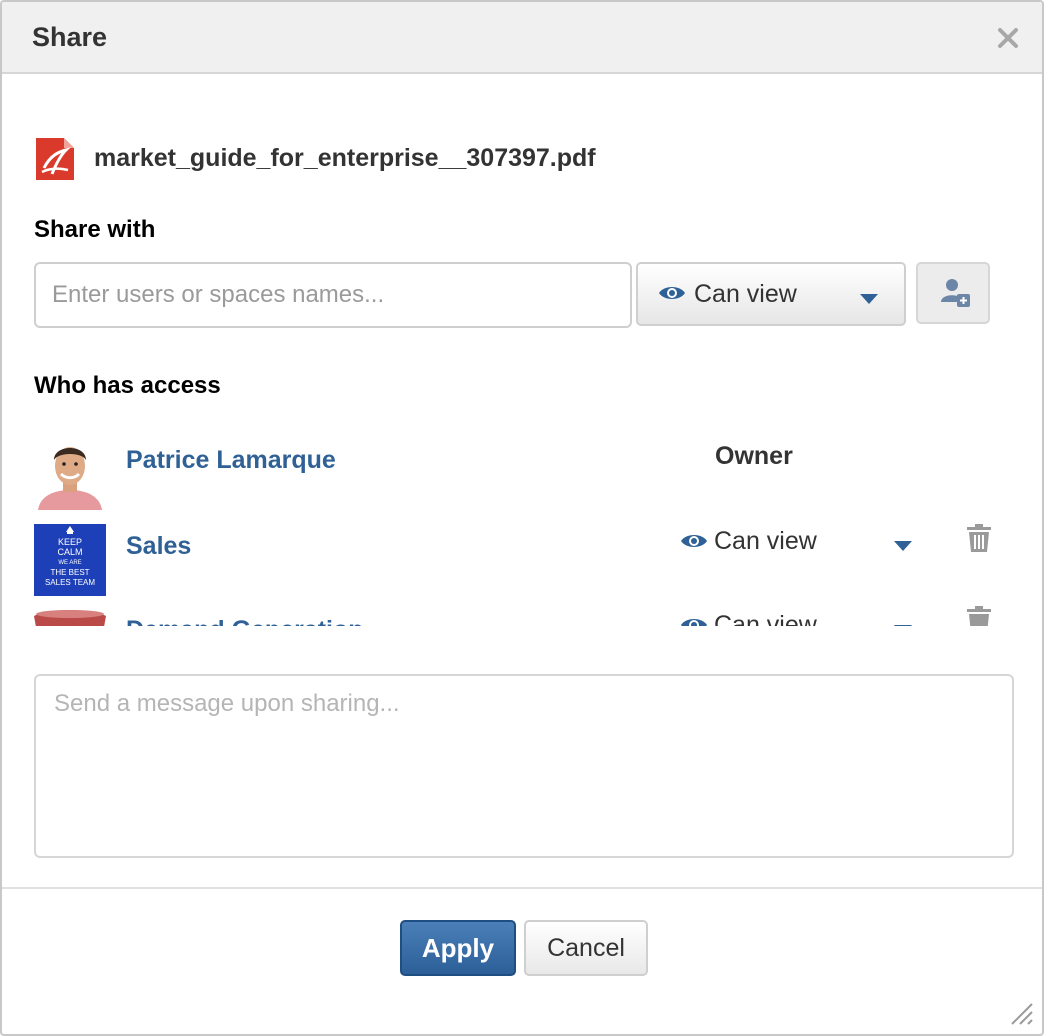 This screenshot has width=1044, height=1036. I want to click on member-name-link: Demand Generation, so click(245, 621).